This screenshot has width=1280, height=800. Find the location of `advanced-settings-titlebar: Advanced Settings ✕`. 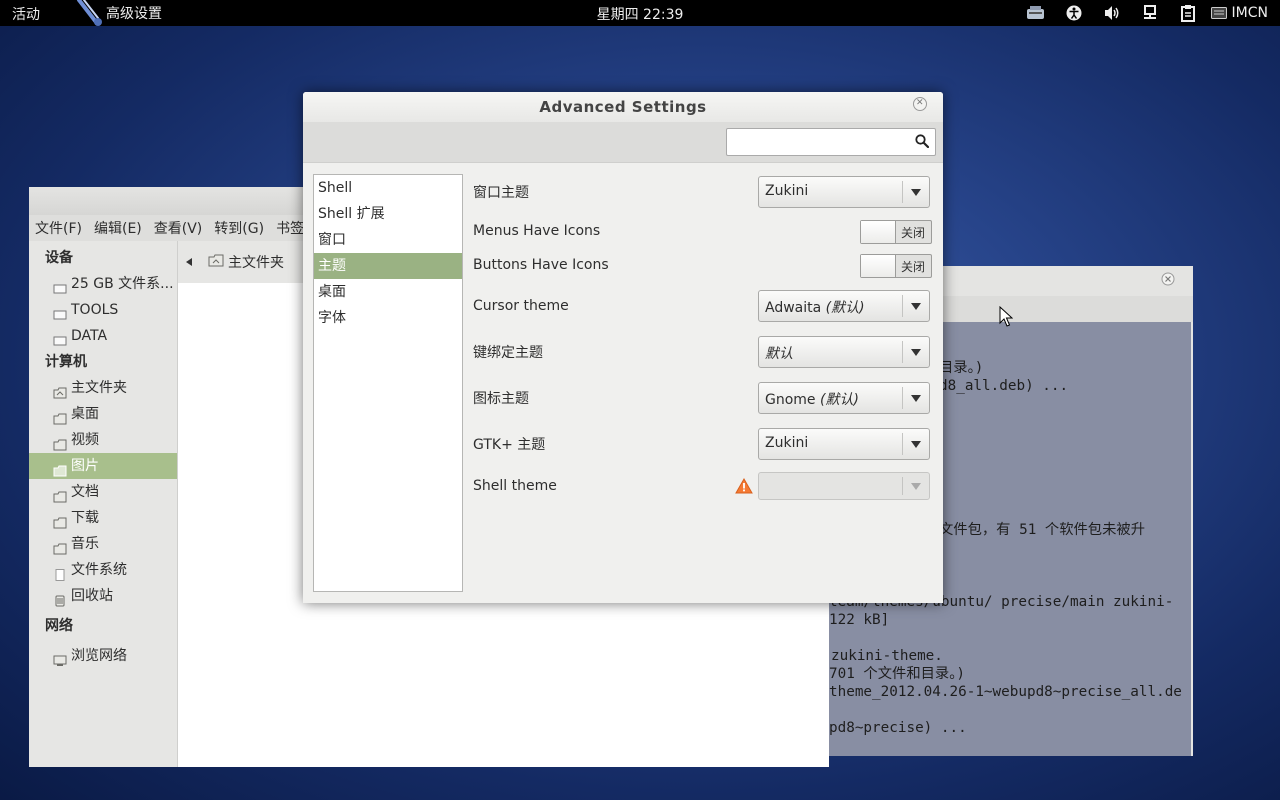

advanced-settings-titlebar: Advanced Settings ✕ is located at coordinates (623, 107).